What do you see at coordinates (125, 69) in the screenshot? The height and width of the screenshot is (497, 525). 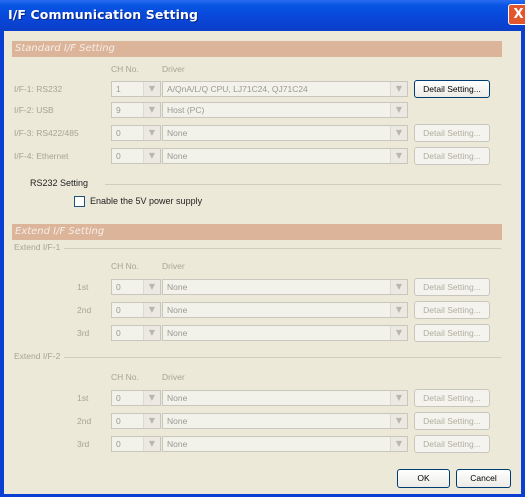 I see `standard-ch-column-header: CH No.` at bounding box center [125, 69].